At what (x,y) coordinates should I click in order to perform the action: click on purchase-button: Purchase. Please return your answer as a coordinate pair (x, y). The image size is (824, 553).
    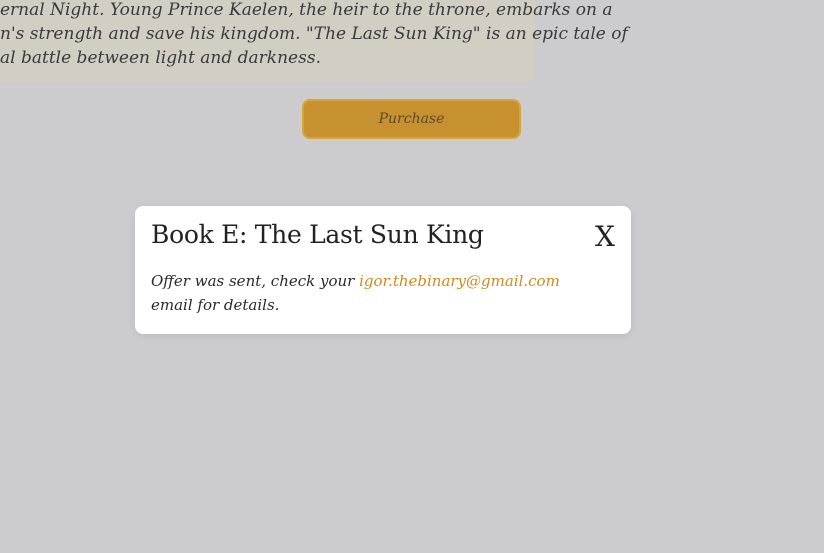
    Looking at the image, I should click on (411, 119).